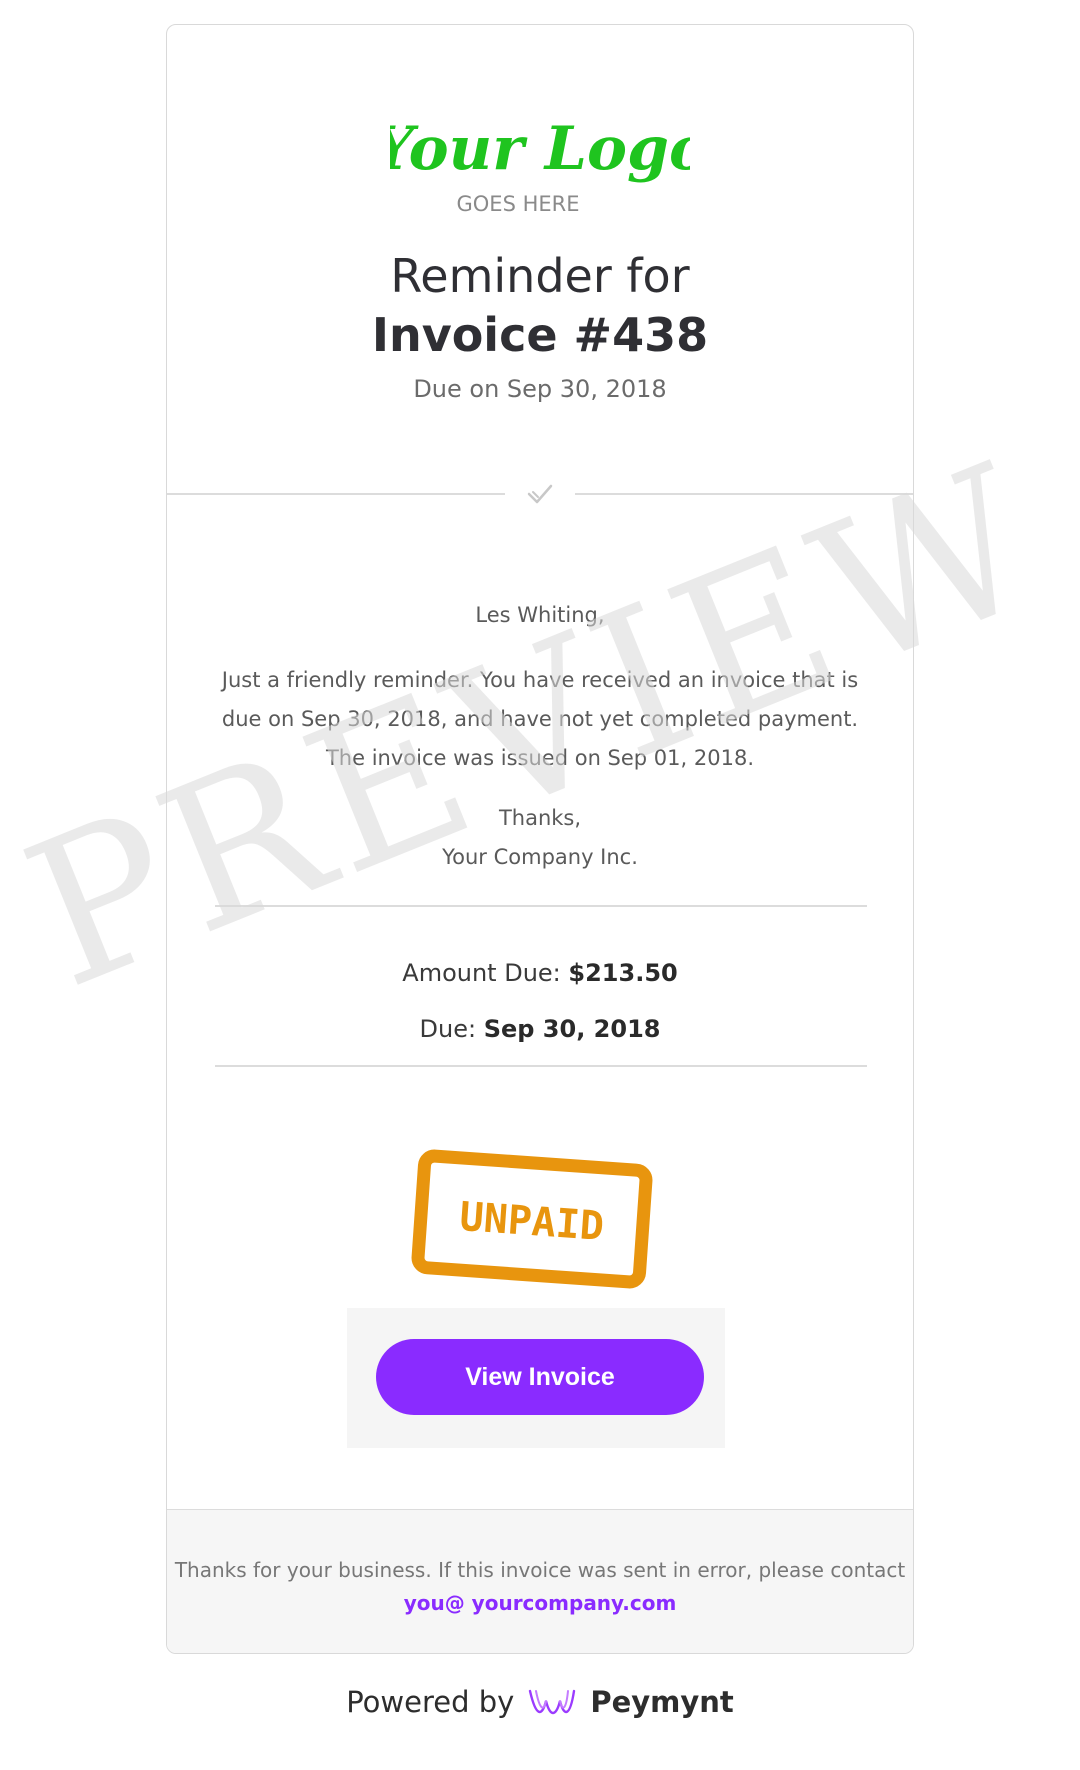 The image size is (1080, 1770). I want to click on due-date-subtitle: Due on Sep 30, 2018, so click(540, 389).